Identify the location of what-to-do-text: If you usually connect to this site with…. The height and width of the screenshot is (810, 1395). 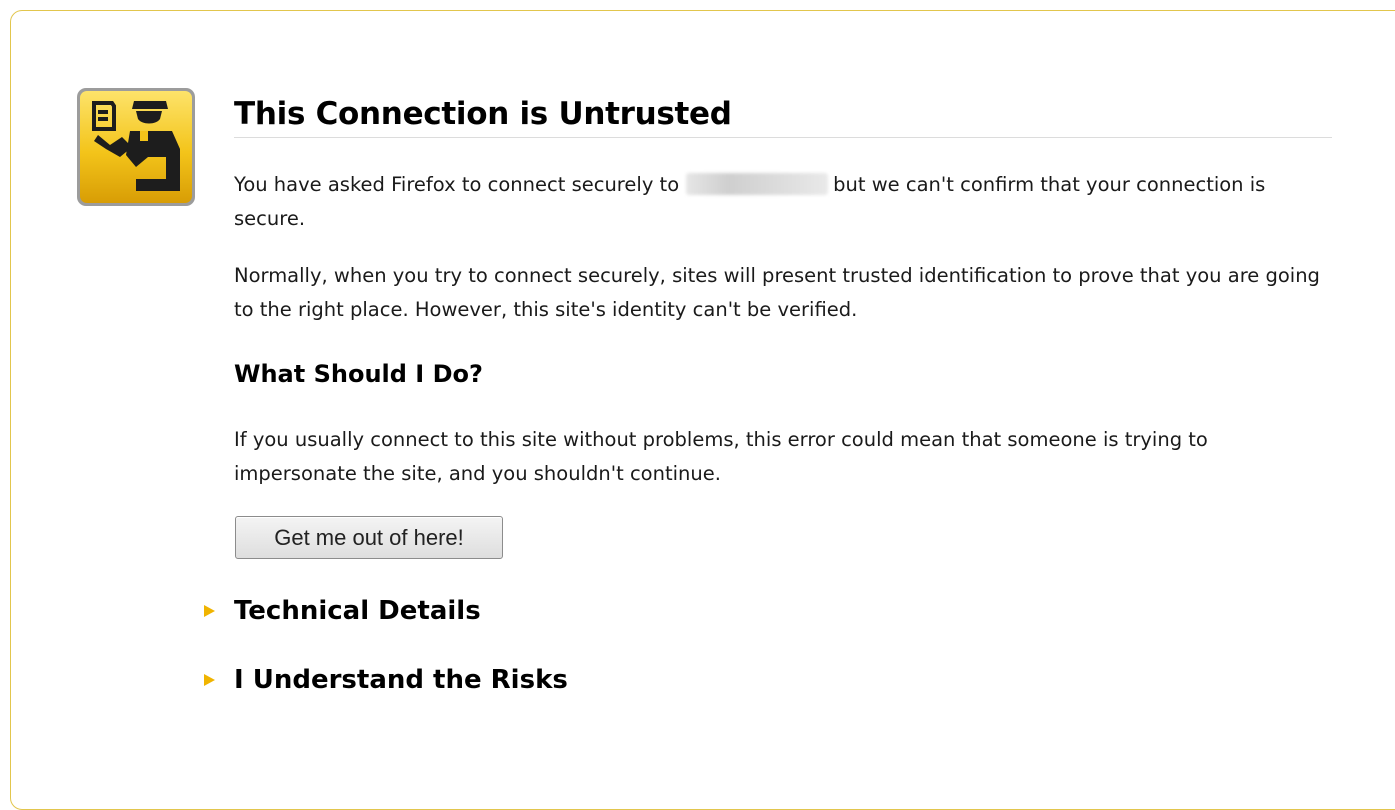
(721, 456).